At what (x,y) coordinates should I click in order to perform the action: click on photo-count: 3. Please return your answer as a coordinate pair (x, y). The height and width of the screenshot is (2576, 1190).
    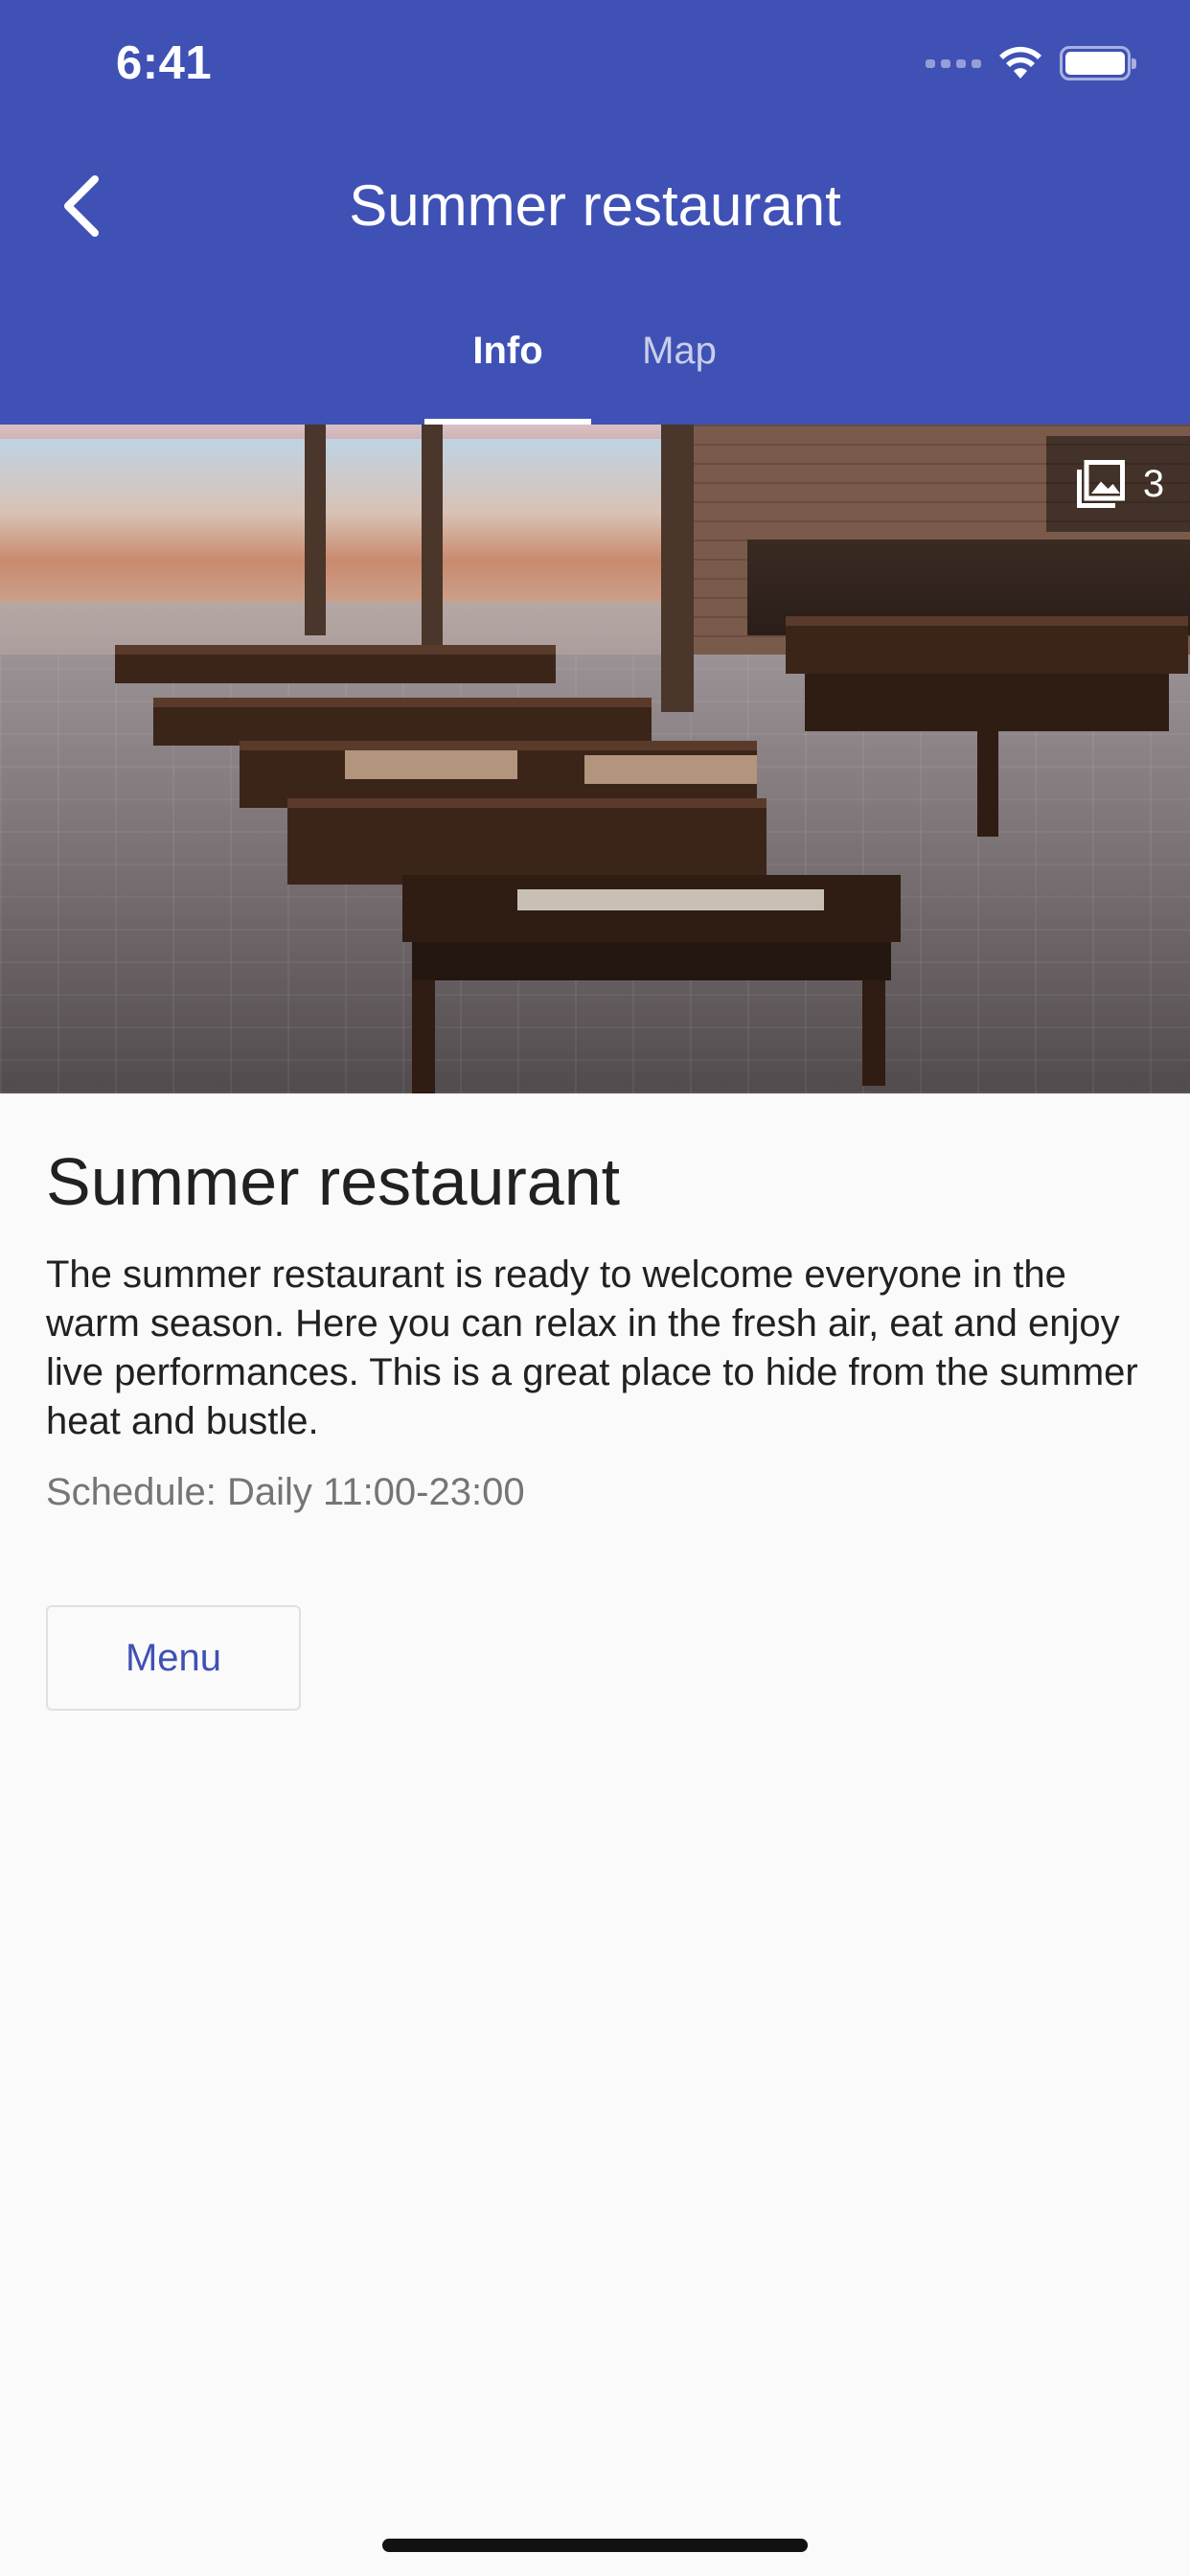
    Looking at the image, I should click on (1154, 483).